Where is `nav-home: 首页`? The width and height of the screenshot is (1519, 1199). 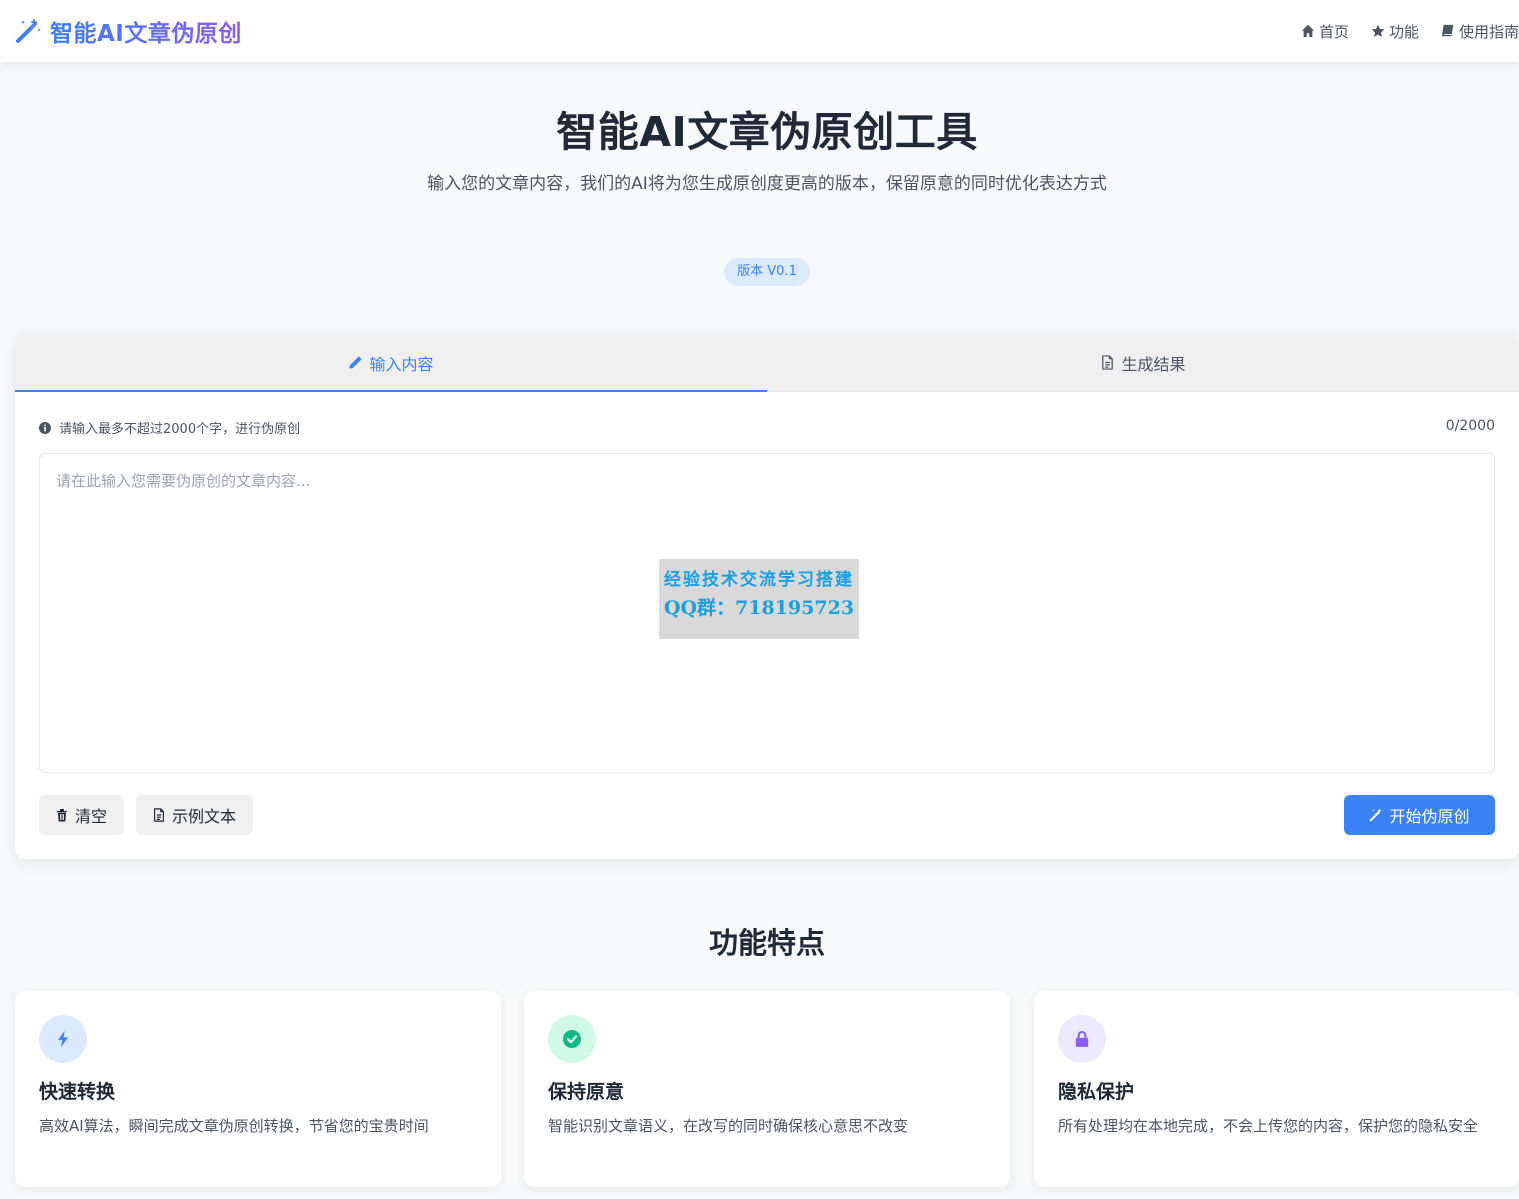 nav-home: 首页 is located at coordinates (1325, 31).